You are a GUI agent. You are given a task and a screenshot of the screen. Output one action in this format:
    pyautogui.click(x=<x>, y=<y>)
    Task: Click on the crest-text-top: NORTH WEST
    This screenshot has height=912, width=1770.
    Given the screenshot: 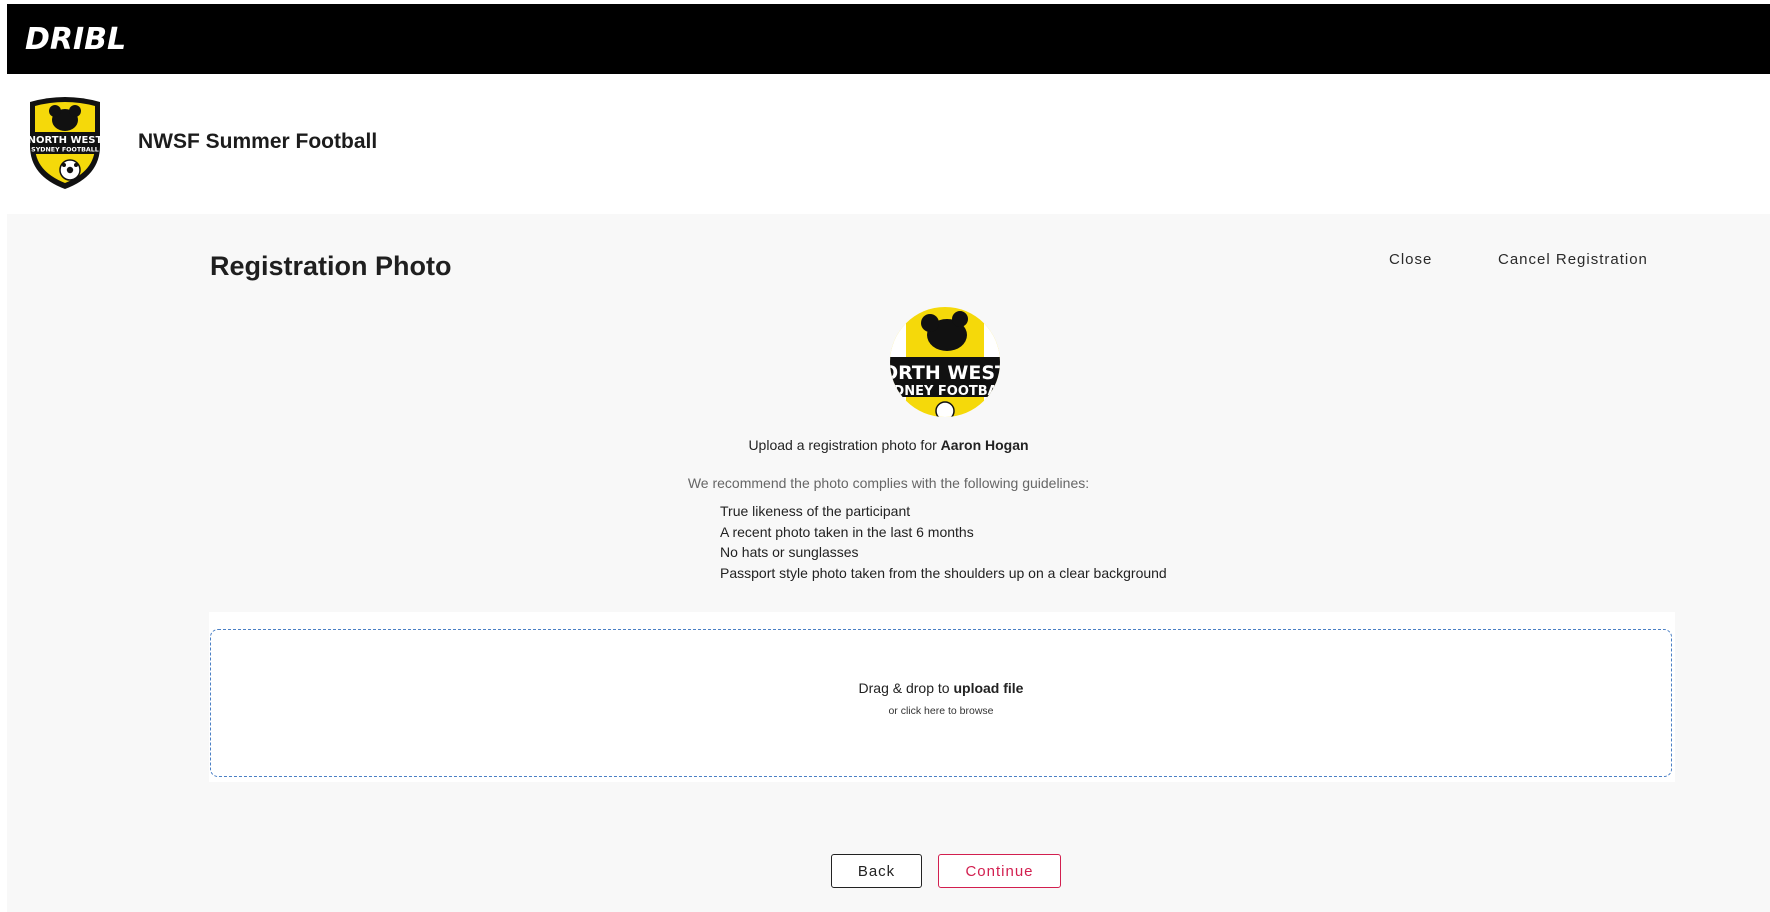 What is the action you would take?
    pyautogui.click(x=65, y=140)
    